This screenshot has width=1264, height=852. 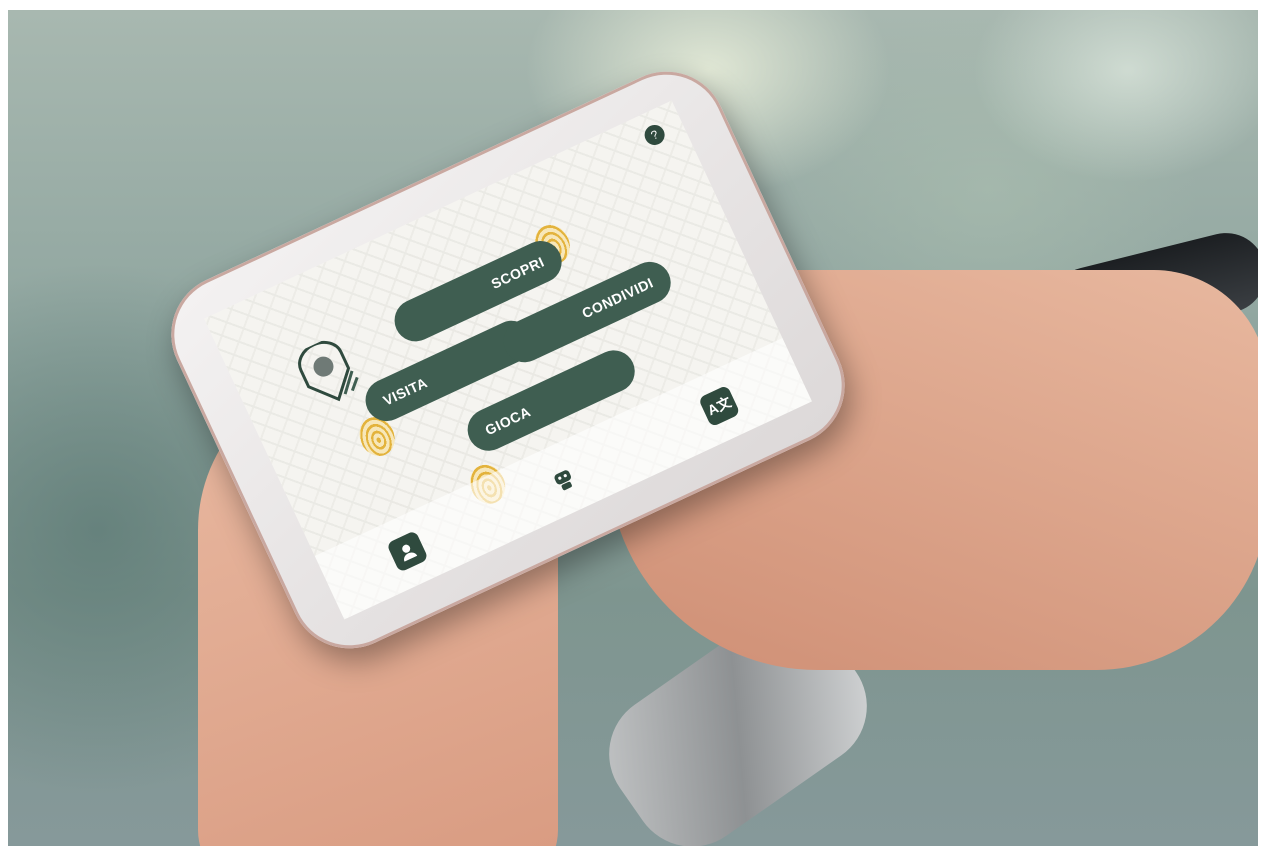 I want to click on translate-icon: A文, so click(x=719, y=406).